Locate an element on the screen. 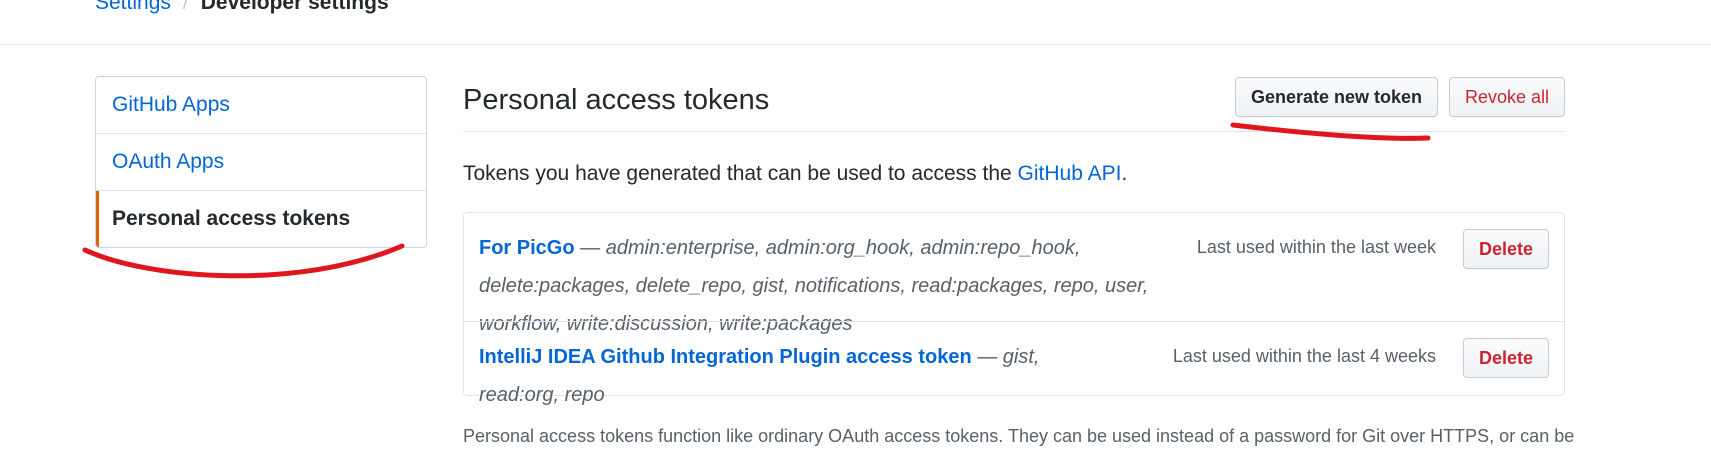 The width and height of the screenshot is (1711, 451). breadcrumb: Settings / Developer settings is located at coordinates (242, 8).